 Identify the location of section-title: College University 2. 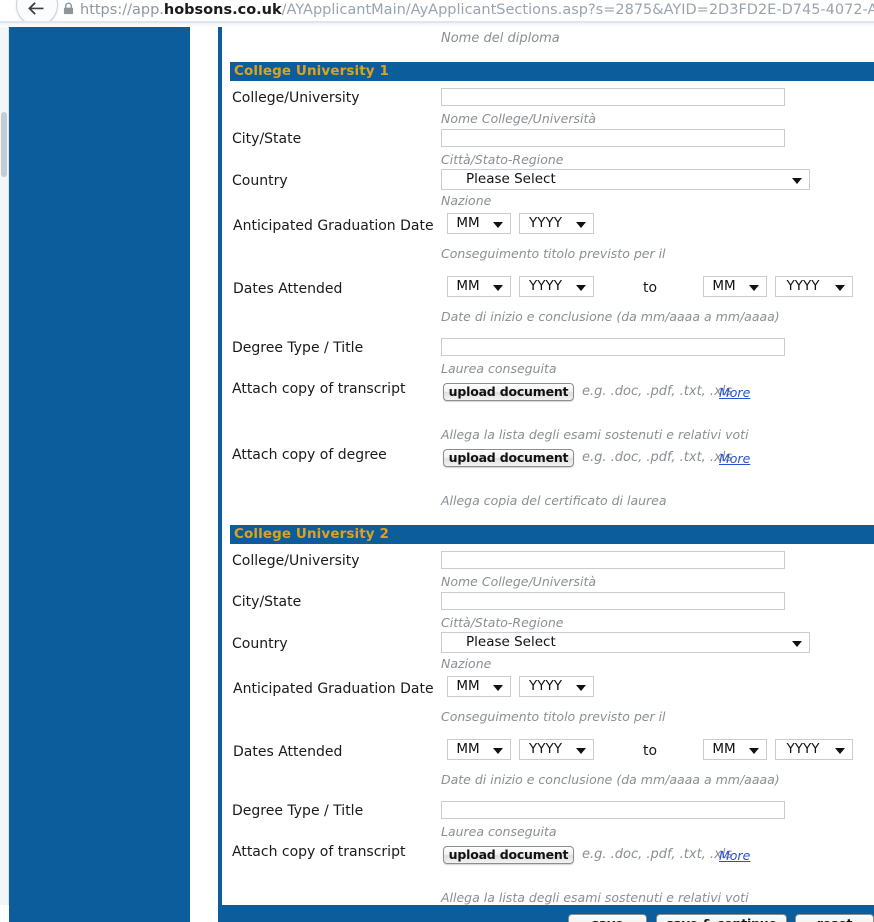
(311, 534).